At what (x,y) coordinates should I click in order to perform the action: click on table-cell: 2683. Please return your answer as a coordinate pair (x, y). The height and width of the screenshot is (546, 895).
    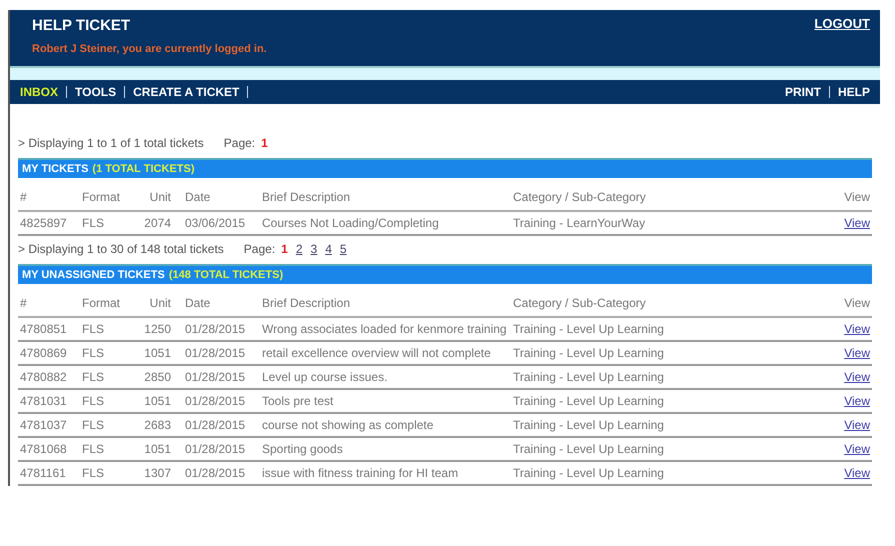
    Looking at the image, I should click on (157, 425).